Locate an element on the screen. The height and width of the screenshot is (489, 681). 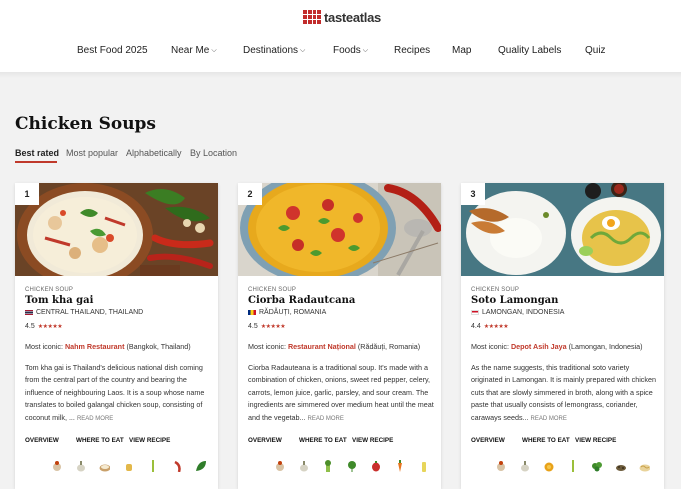
logo-text: tasteatlas is located at coordinates (352, 17).